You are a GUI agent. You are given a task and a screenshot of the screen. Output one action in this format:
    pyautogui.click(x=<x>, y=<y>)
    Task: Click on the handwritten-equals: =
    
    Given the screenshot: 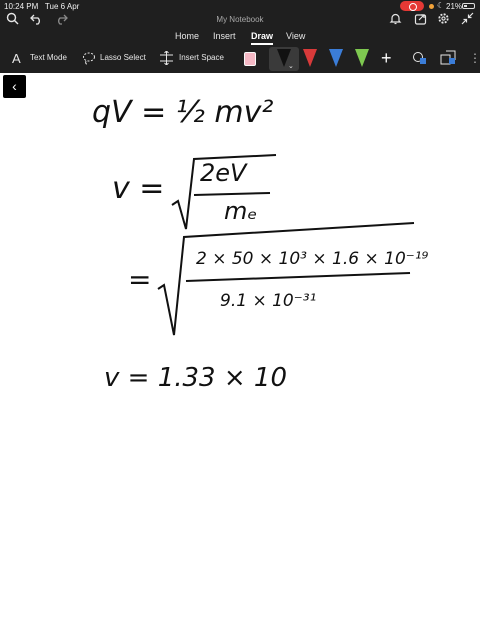 What is the action you would take?
    pyautogui.click(x=140, y=279)
    